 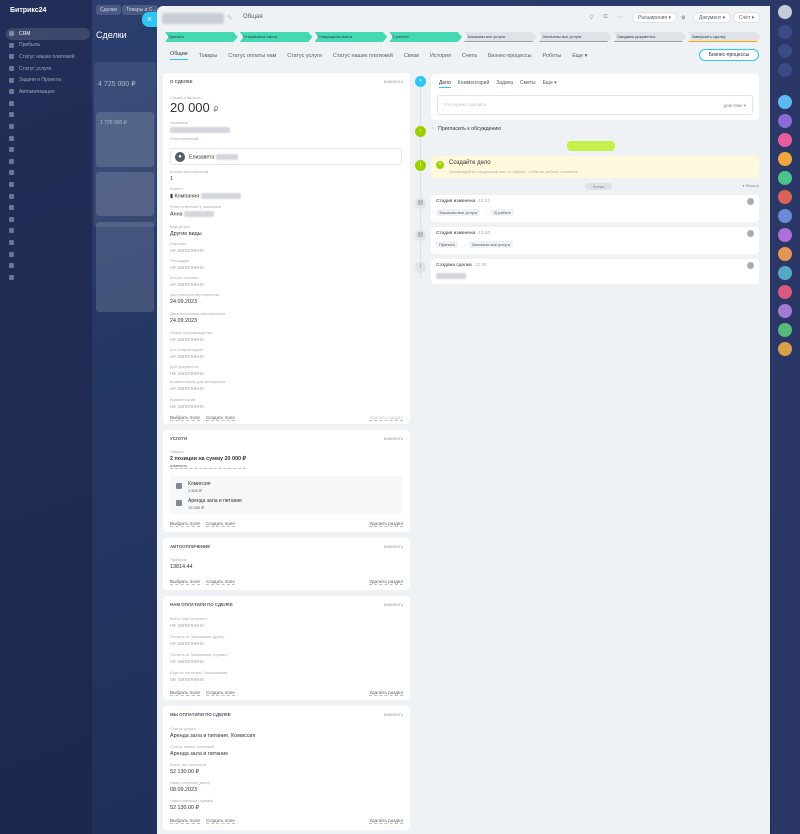 I want to click on tab-business-processes: Бизнес-процессы, so click(x=510, y=56).